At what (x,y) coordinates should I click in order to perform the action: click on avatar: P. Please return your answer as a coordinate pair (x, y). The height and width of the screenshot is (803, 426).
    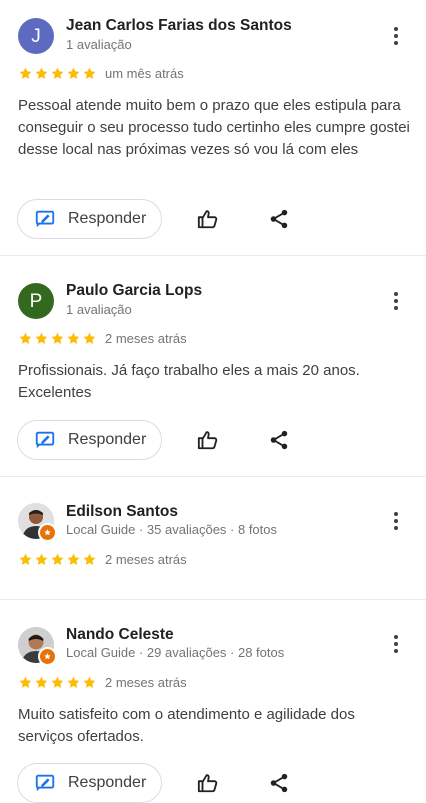
    Looking at the image, I should click on (36, 301).